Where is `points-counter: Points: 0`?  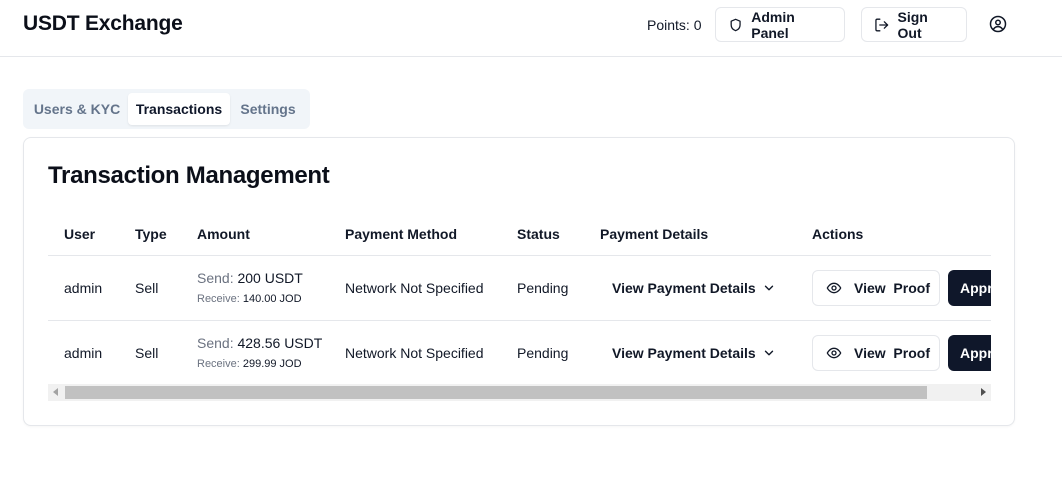 points-counter: Points: 0 is located at coordinates (674, 25).